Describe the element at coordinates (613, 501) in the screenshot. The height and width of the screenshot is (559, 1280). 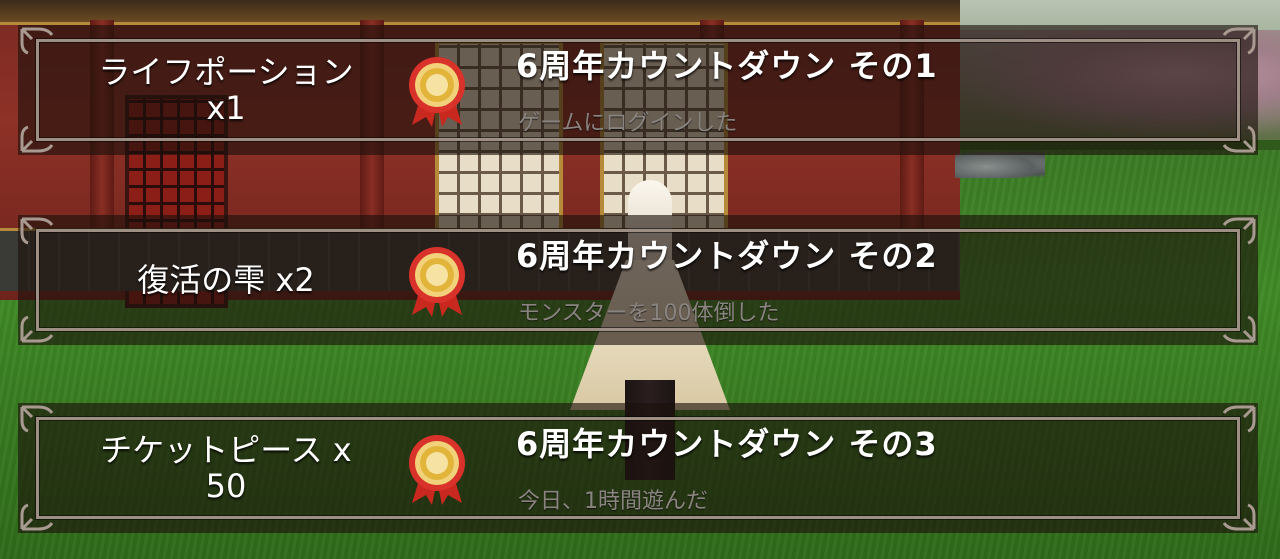
I see `quest-description: 今日、1時間遊んだ` at that location.